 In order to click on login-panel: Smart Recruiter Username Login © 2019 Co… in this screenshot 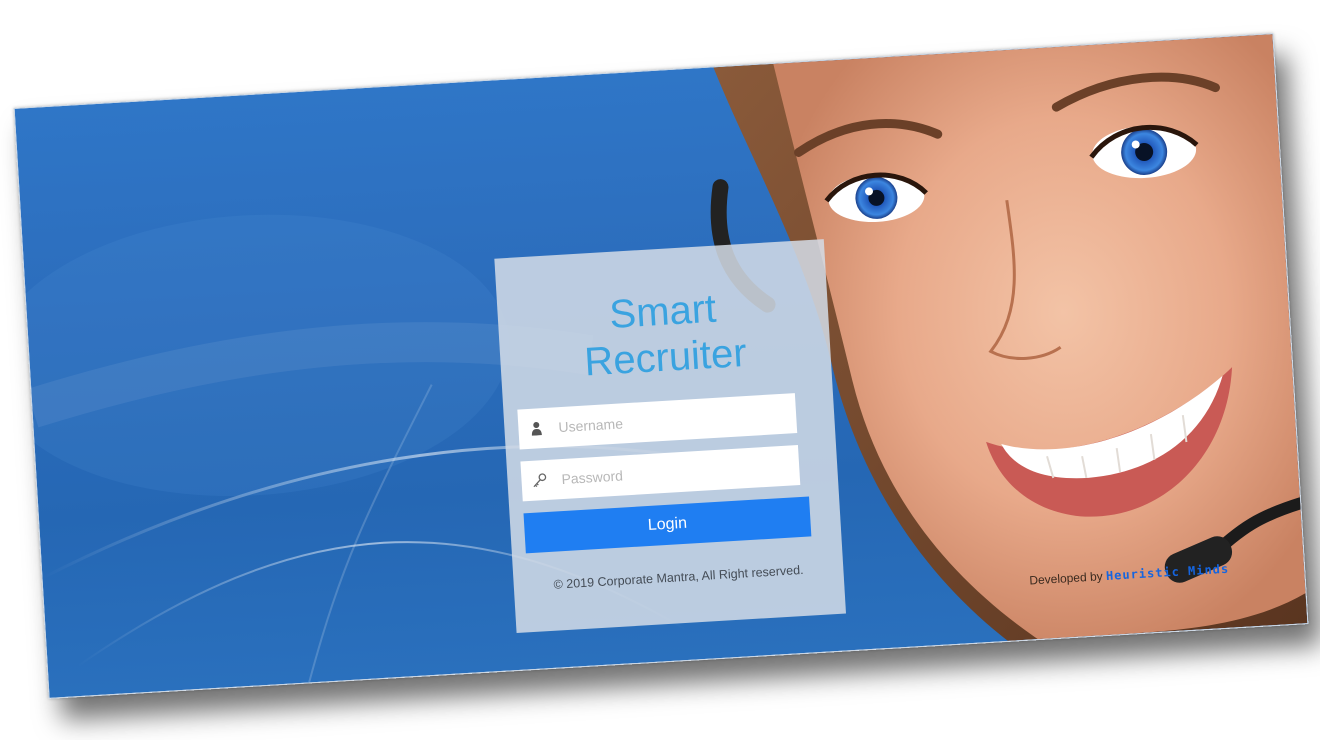, I will do `click(670, 436)`.